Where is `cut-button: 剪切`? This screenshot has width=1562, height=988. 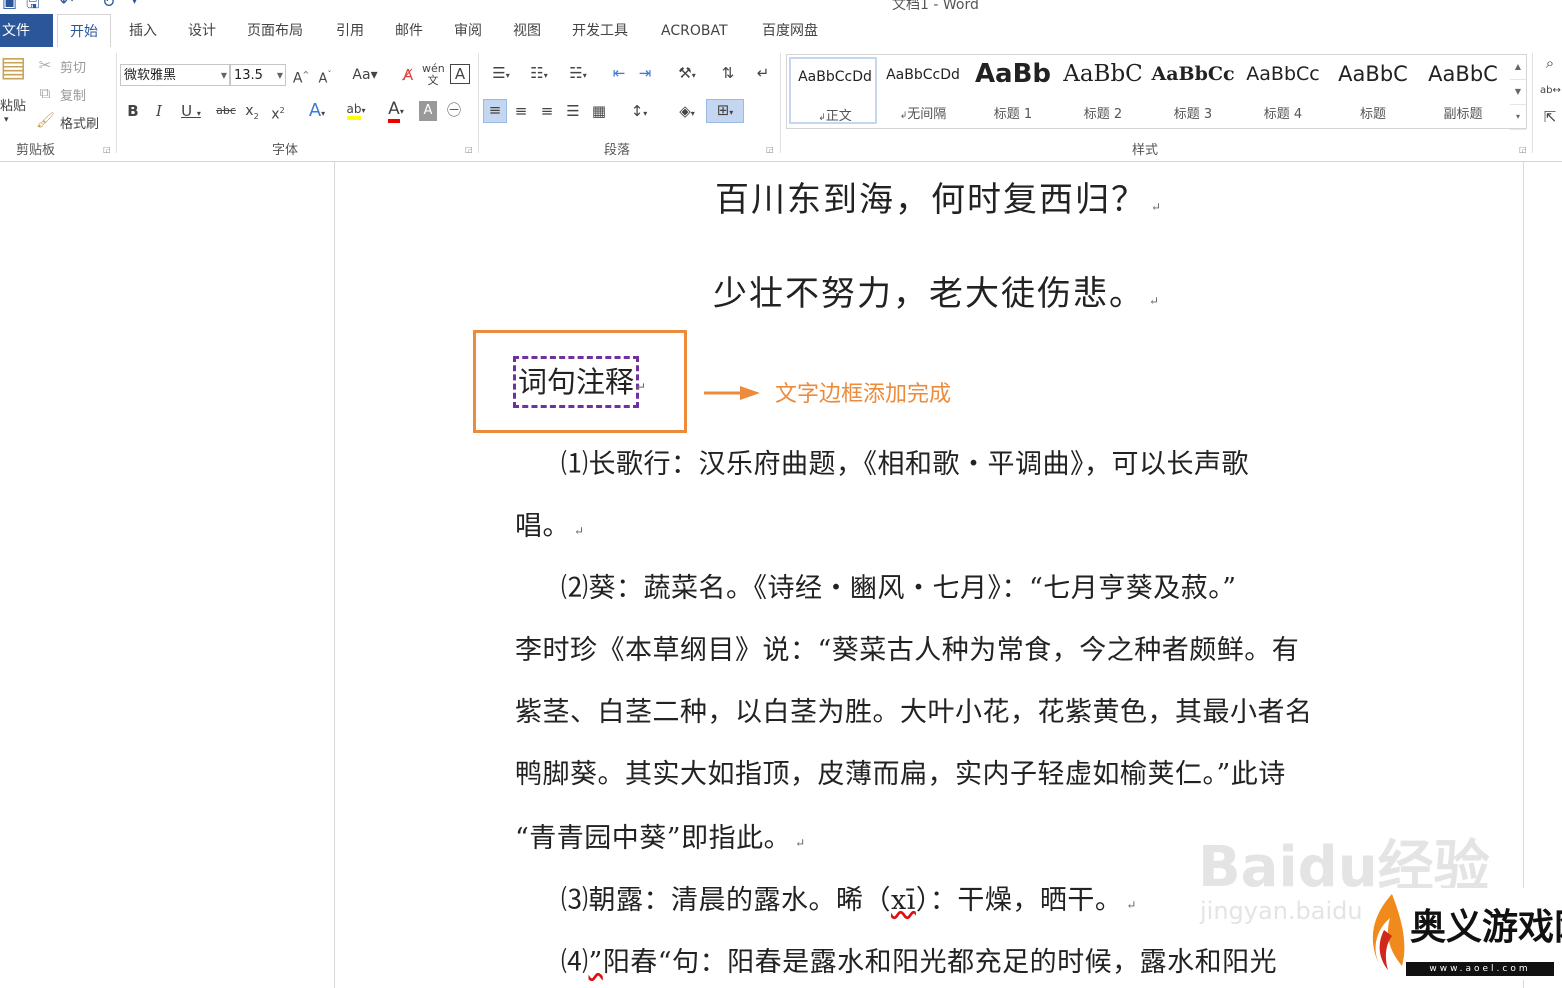 cut-button: 剪切 is located at coordinates (73, 66).